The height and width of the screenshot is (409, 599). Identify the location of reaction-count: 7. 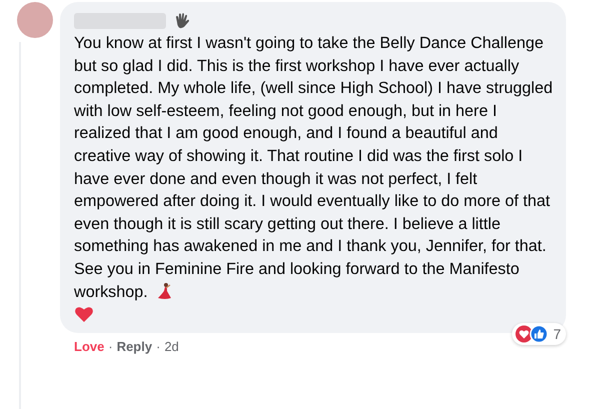
(539, 334).